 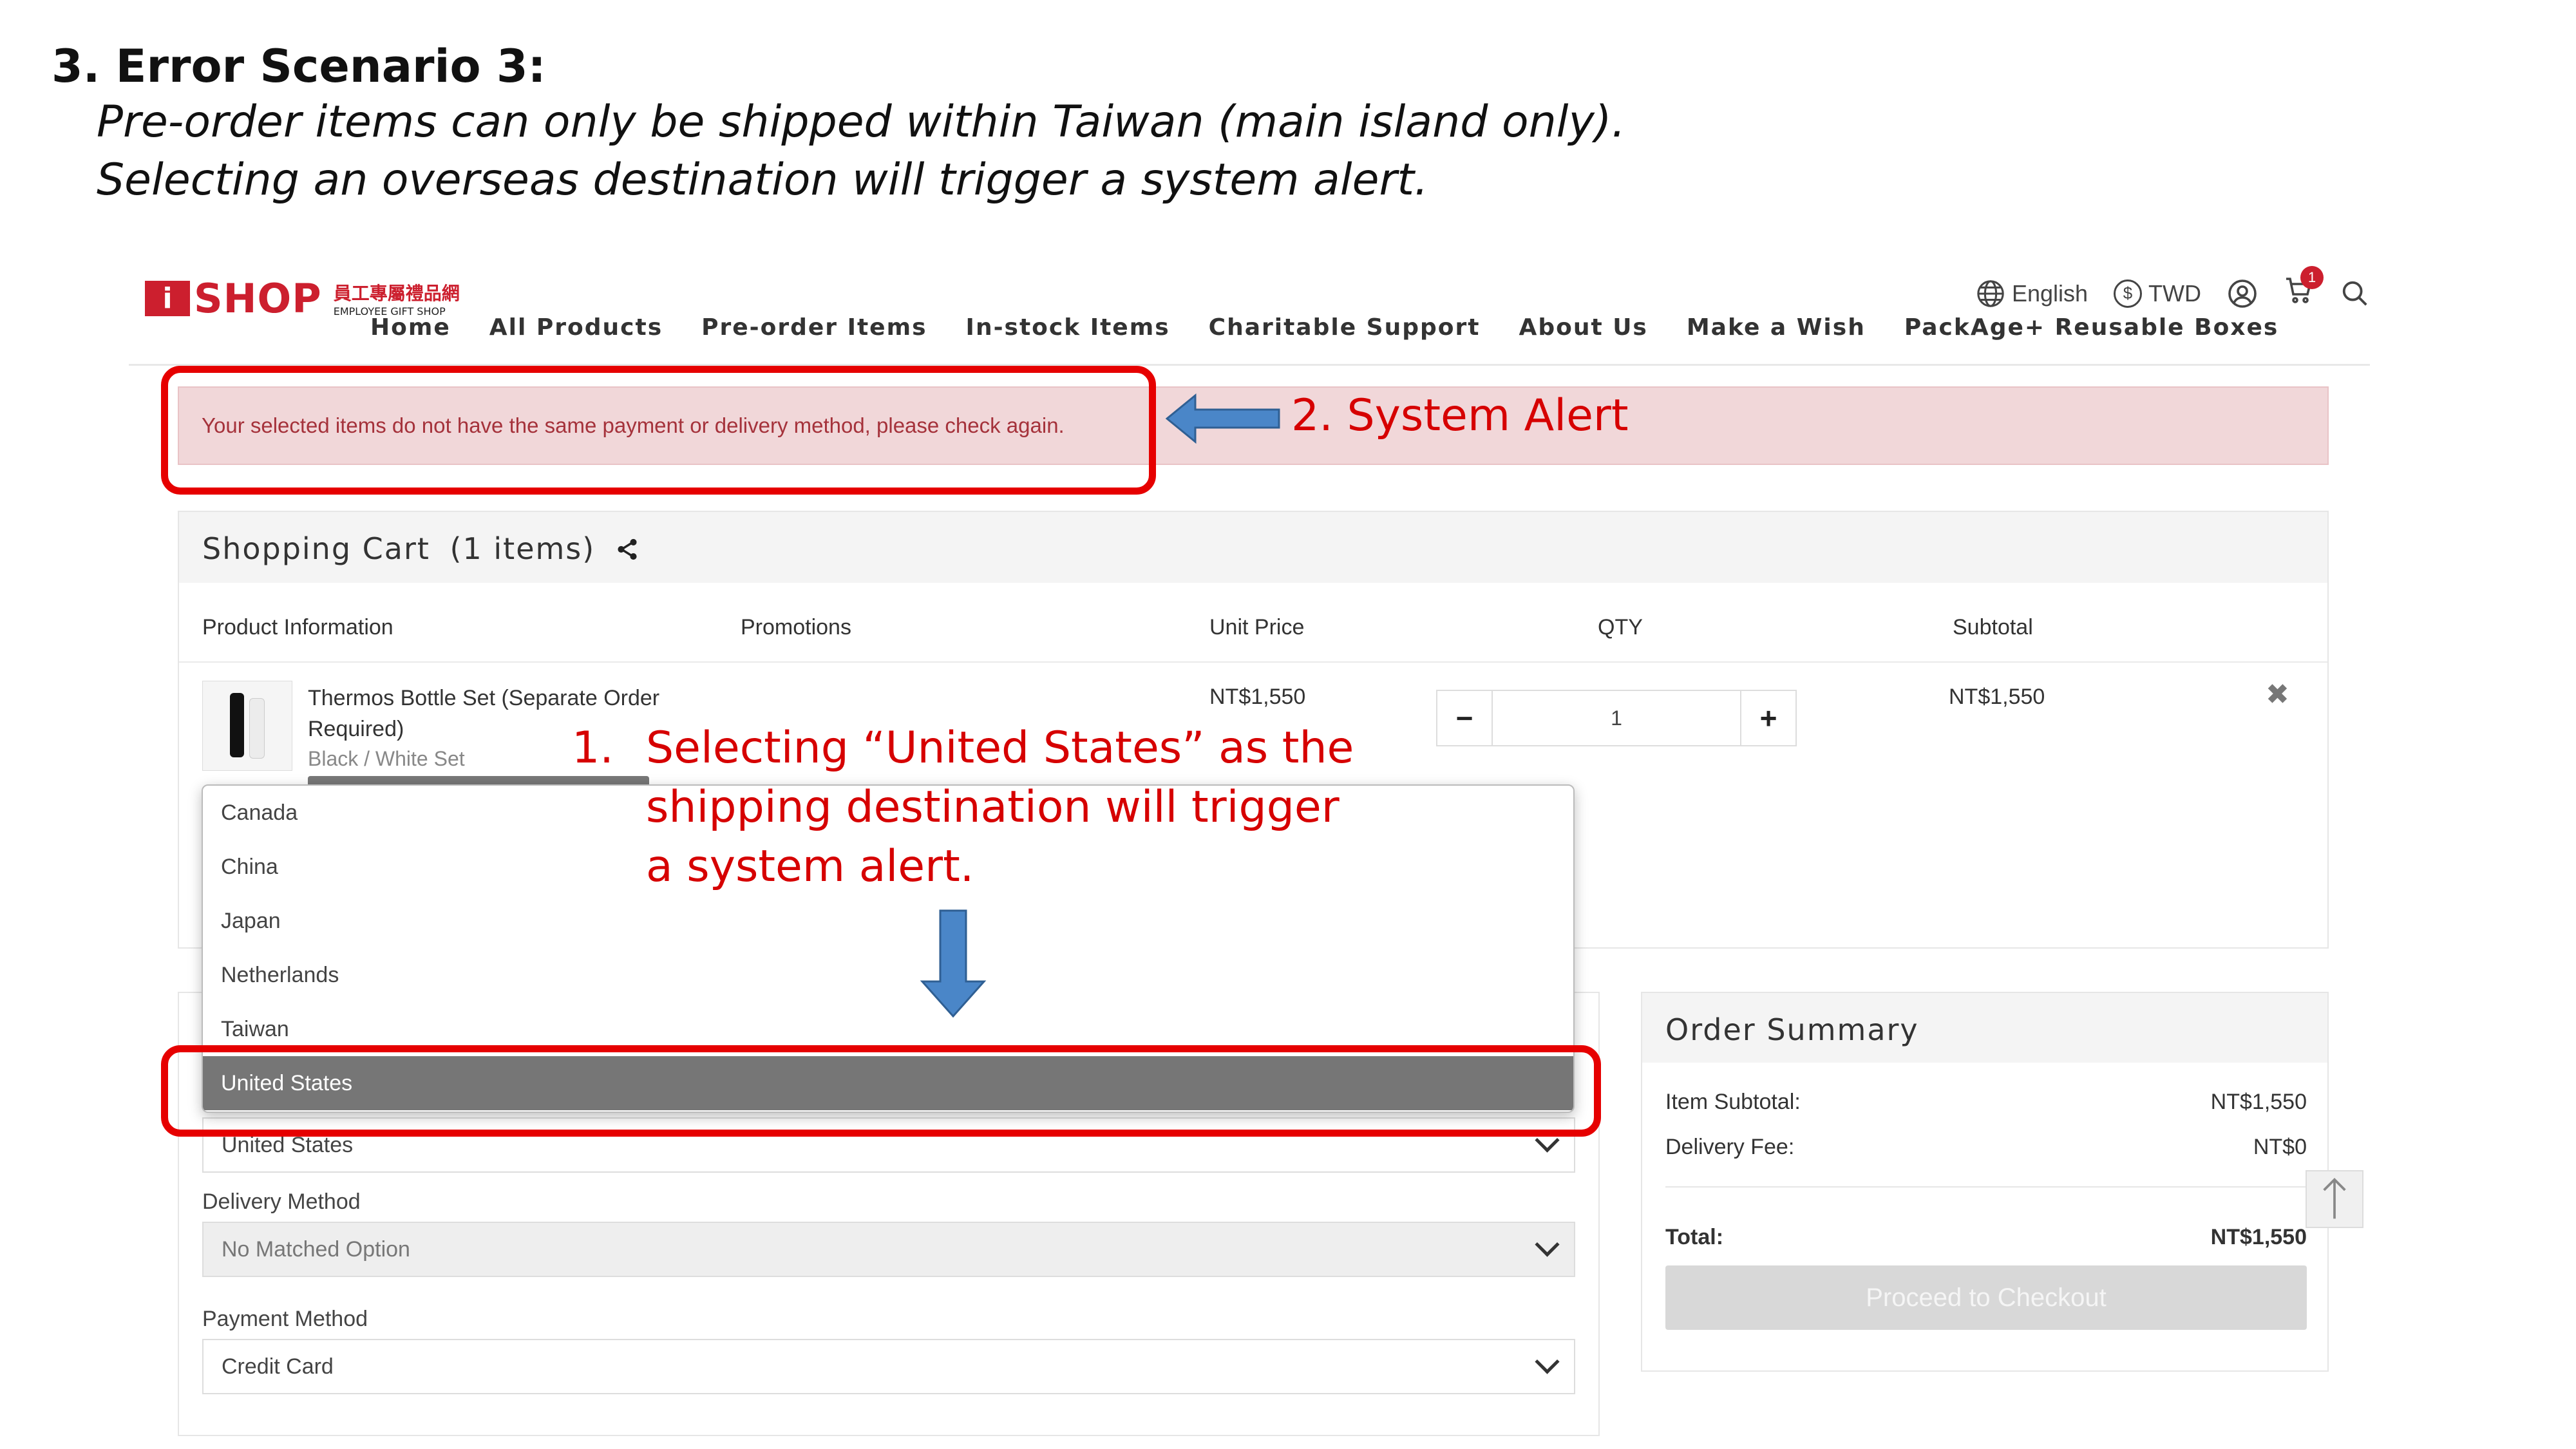 What do you see at coordinates (1986, 1237) in the screenshot?
I see `total-row: Total: NT$1,550` at bounding box center [1986, 1237].